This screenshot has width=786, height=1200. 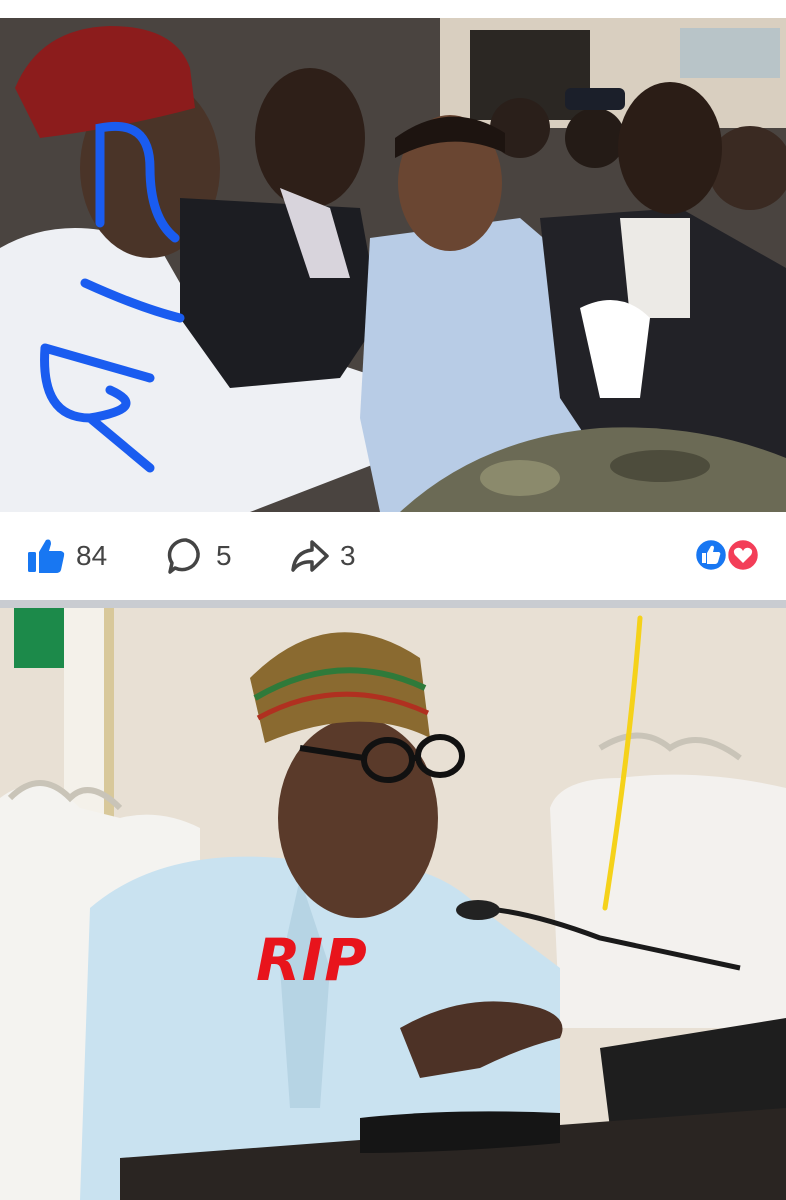 I want to click on share-count: 3, so click(x=348, y=555).